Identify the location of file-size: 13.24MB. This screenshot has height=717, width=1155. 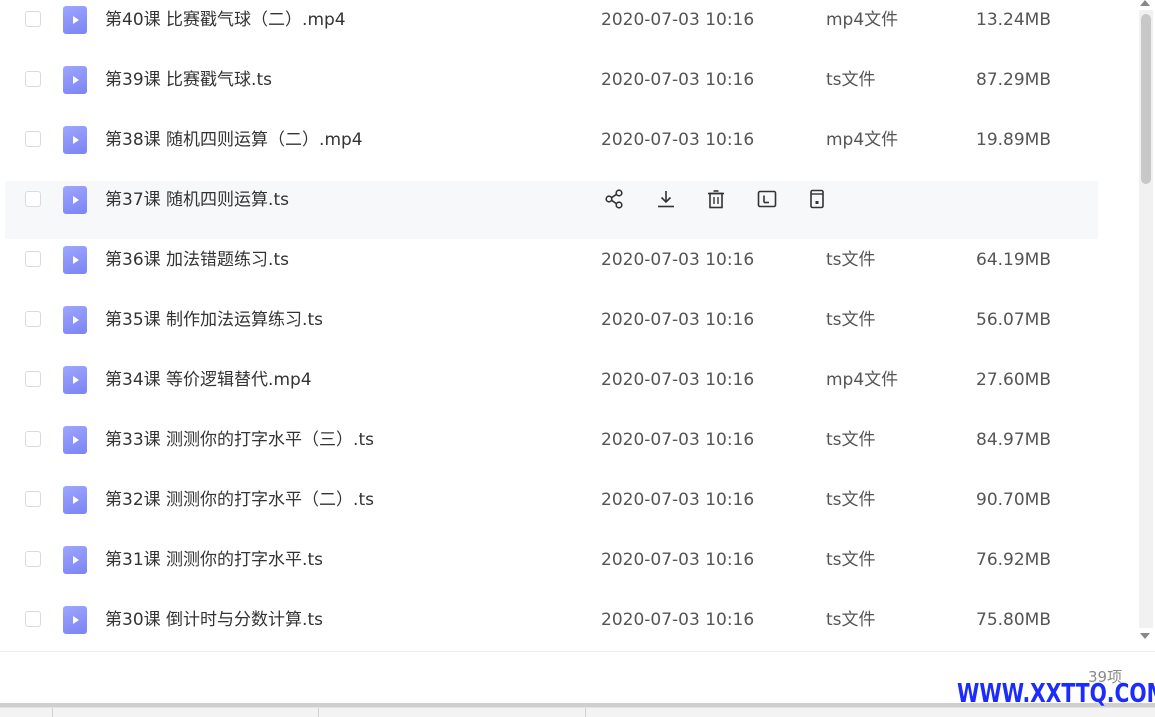
(1013, 20).